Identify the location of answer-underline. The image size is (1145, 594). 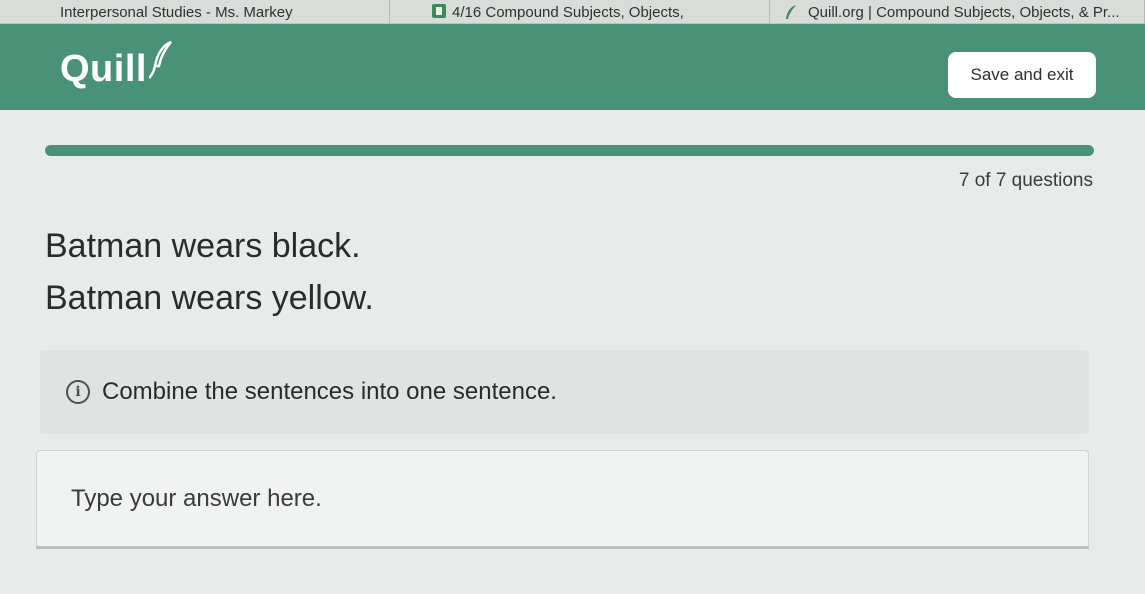
(562, 547).